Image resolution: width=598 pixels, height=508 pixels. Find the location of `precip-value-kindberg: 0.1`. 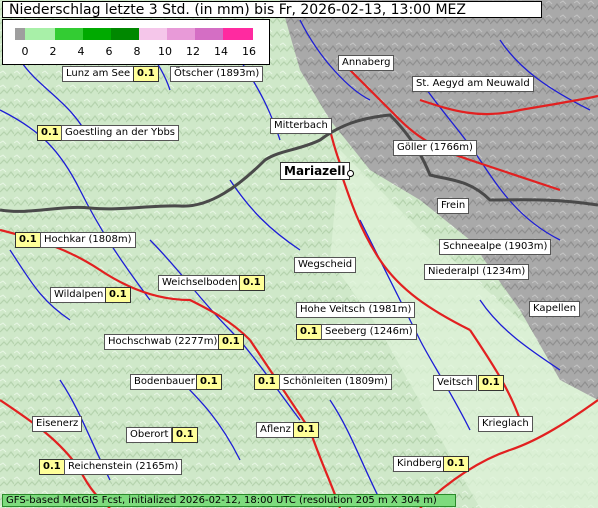

precip-value-kindberg: 0.1 is located at coordinates (456, 464).